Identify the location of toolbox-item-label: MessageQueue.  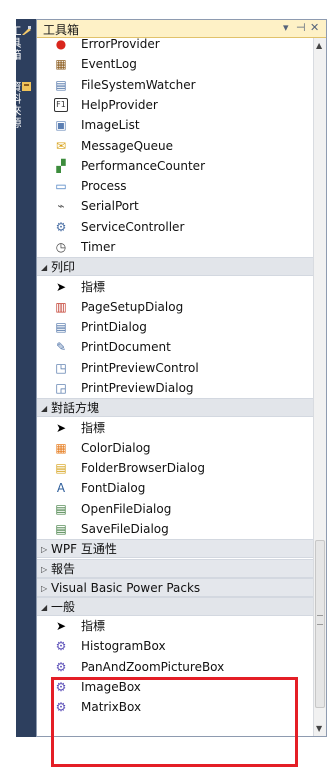
(127, 145).